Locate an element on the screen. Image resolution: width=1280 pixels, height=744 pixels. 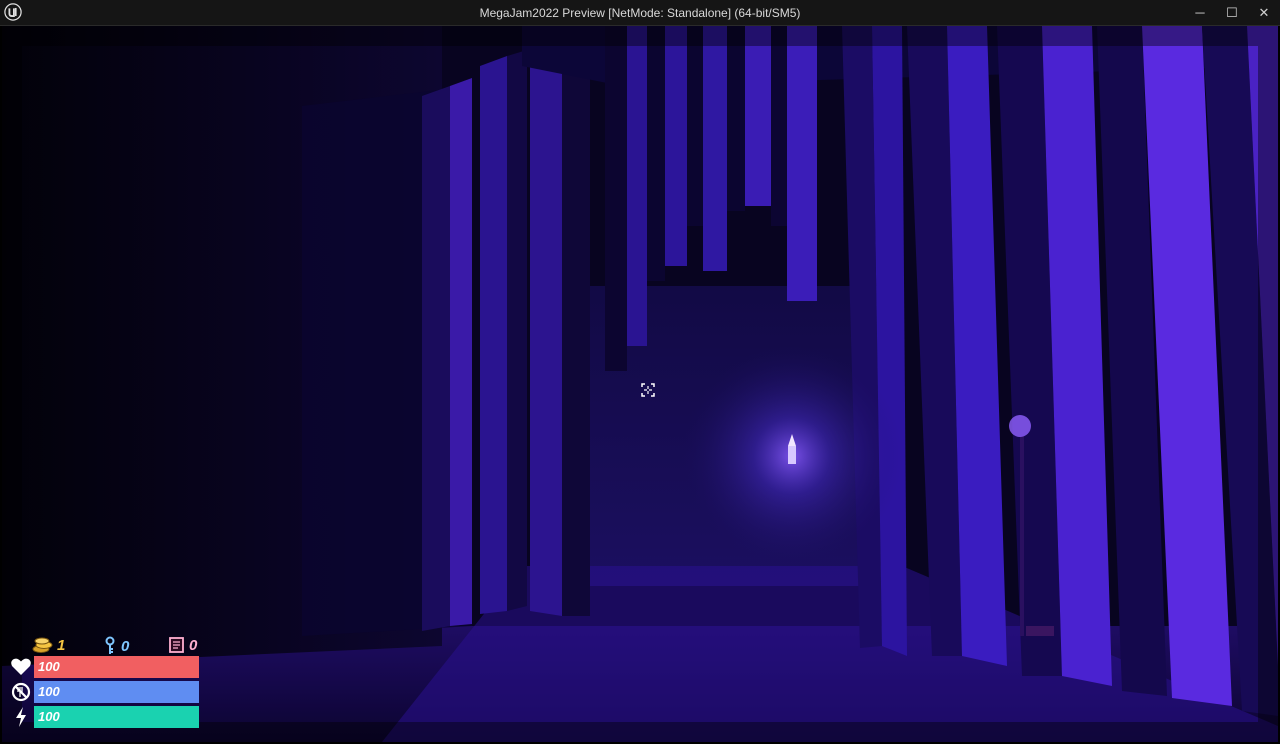
minimize-button: ─ is located at coordinates (1200, 12).